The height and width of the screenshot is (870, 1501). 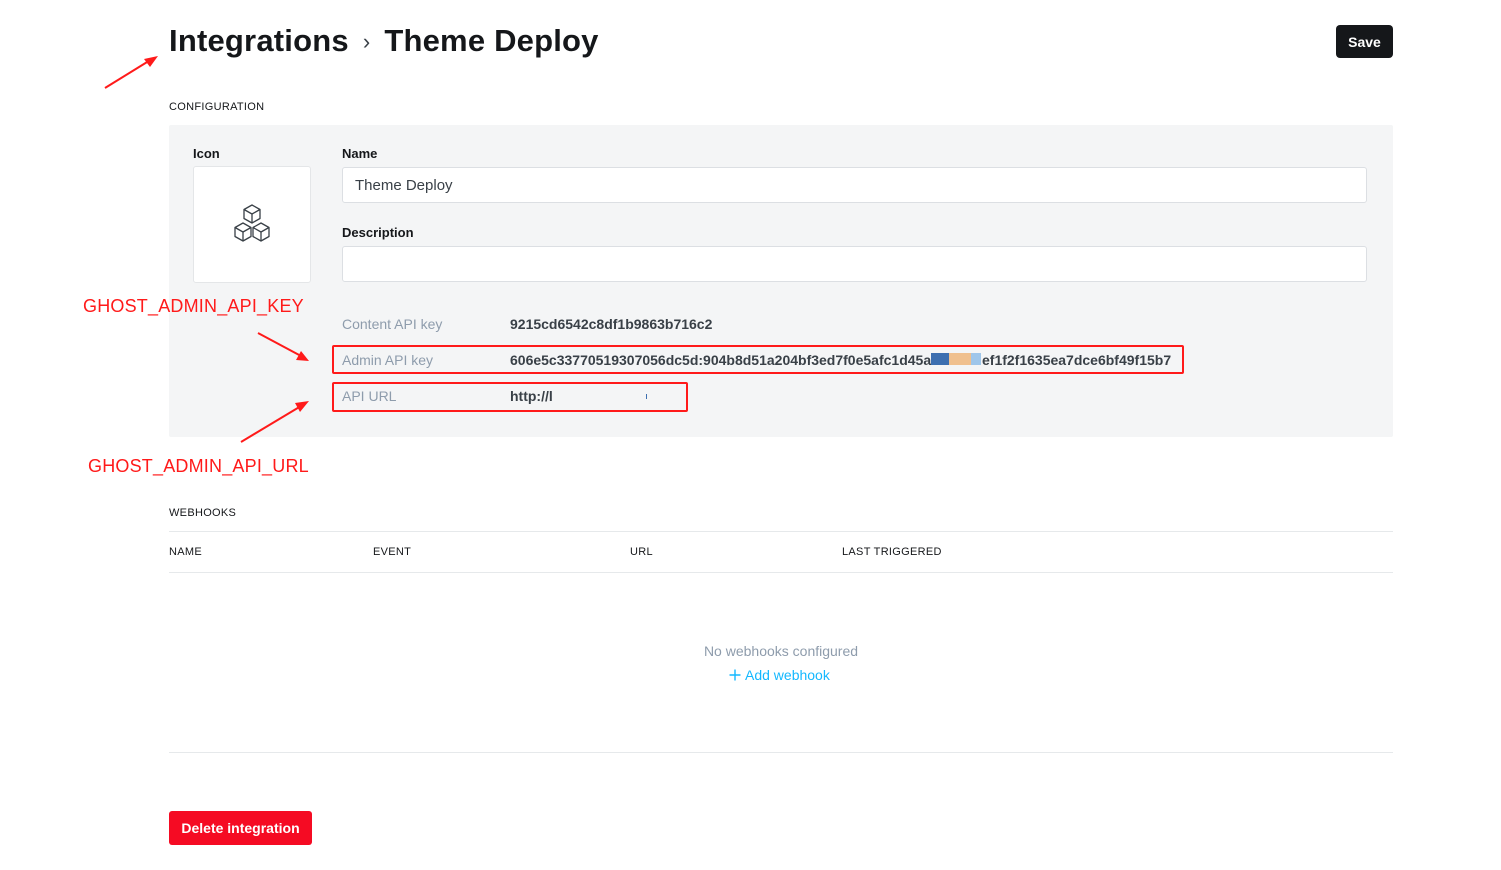 I want to click on configuration-section-title: CONFIGURATION, so click(x=217, y=107).